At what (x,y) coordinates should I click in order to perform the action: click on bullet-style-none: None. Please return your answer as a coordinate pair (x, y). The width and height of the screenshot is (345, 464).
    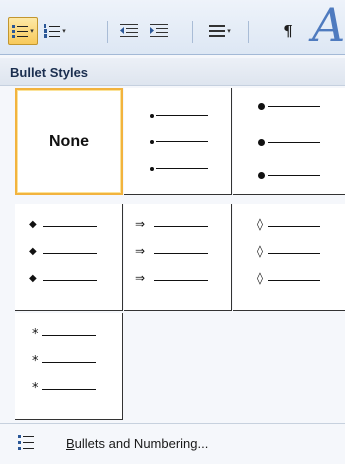
    Looking at the image, I should click on (69, 141).